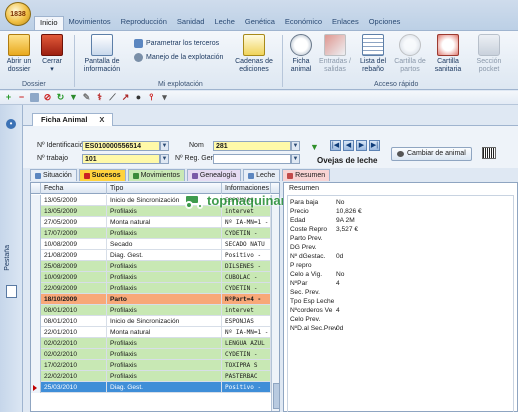 The width and height of the screenshot is (518, 412). Describe the element at coordinates (164, 321) in the screenshot. I see `cell-tipo: Inicio de Sincronización` at that location.